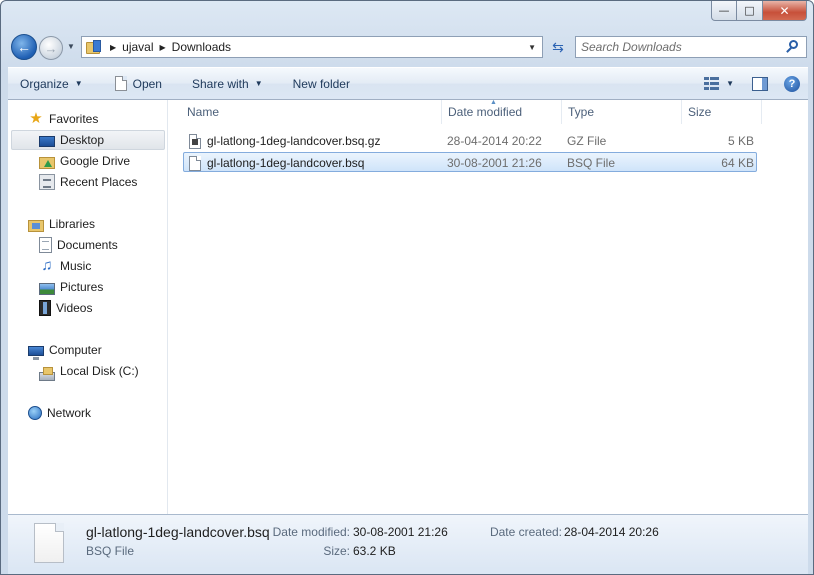 This screenshot has height=575, width=814. What do you see at coordinates (284, 141) in the screenshot?
I see `file-name-cell: gl-latlong-1deg-landcover.bsq.gz` at bounding box center [284, 141].